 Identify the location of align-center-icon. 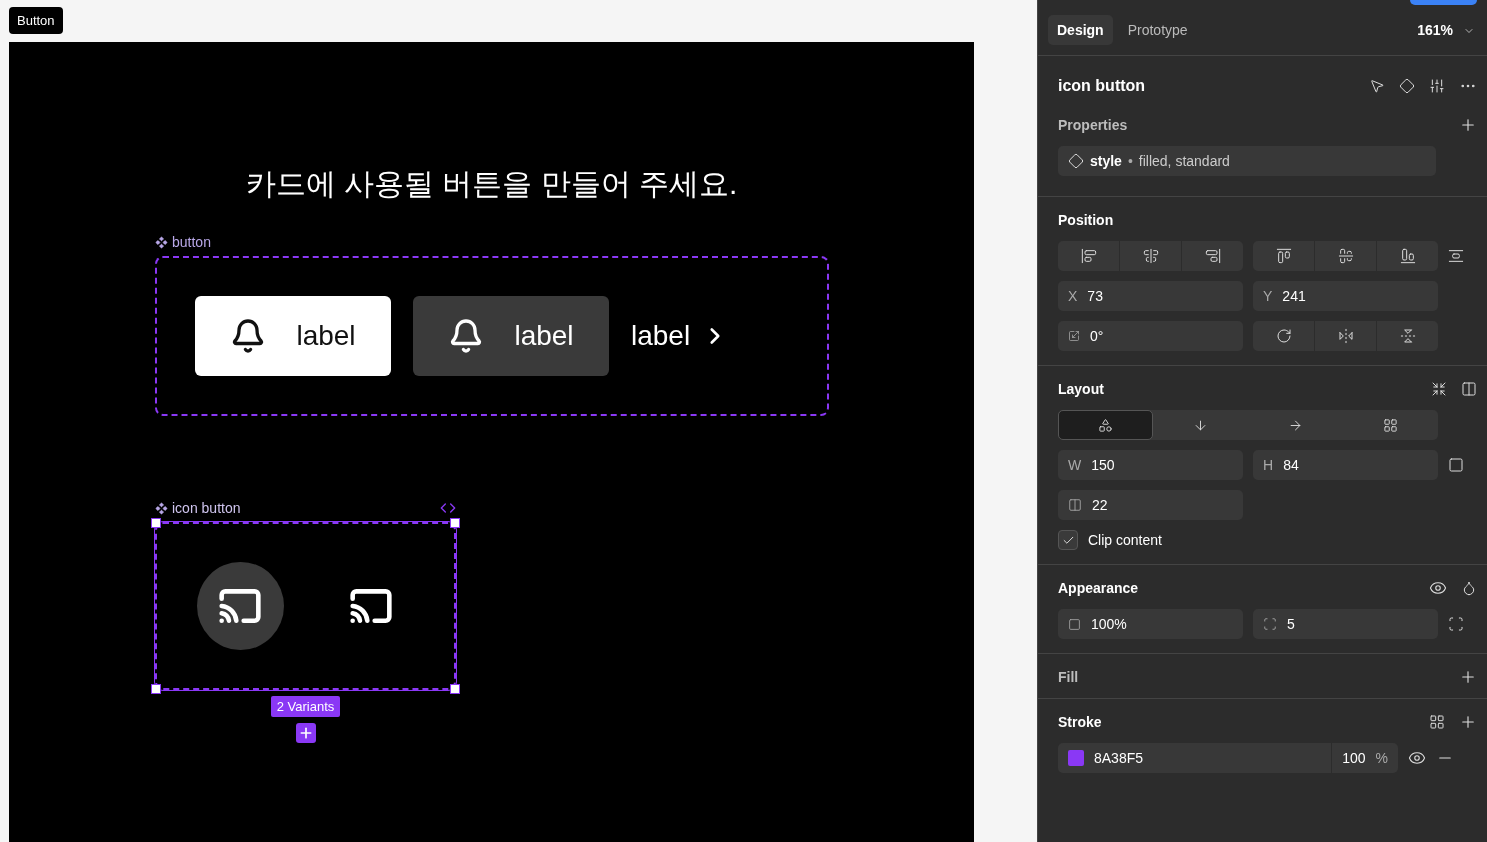
(1150, 256).